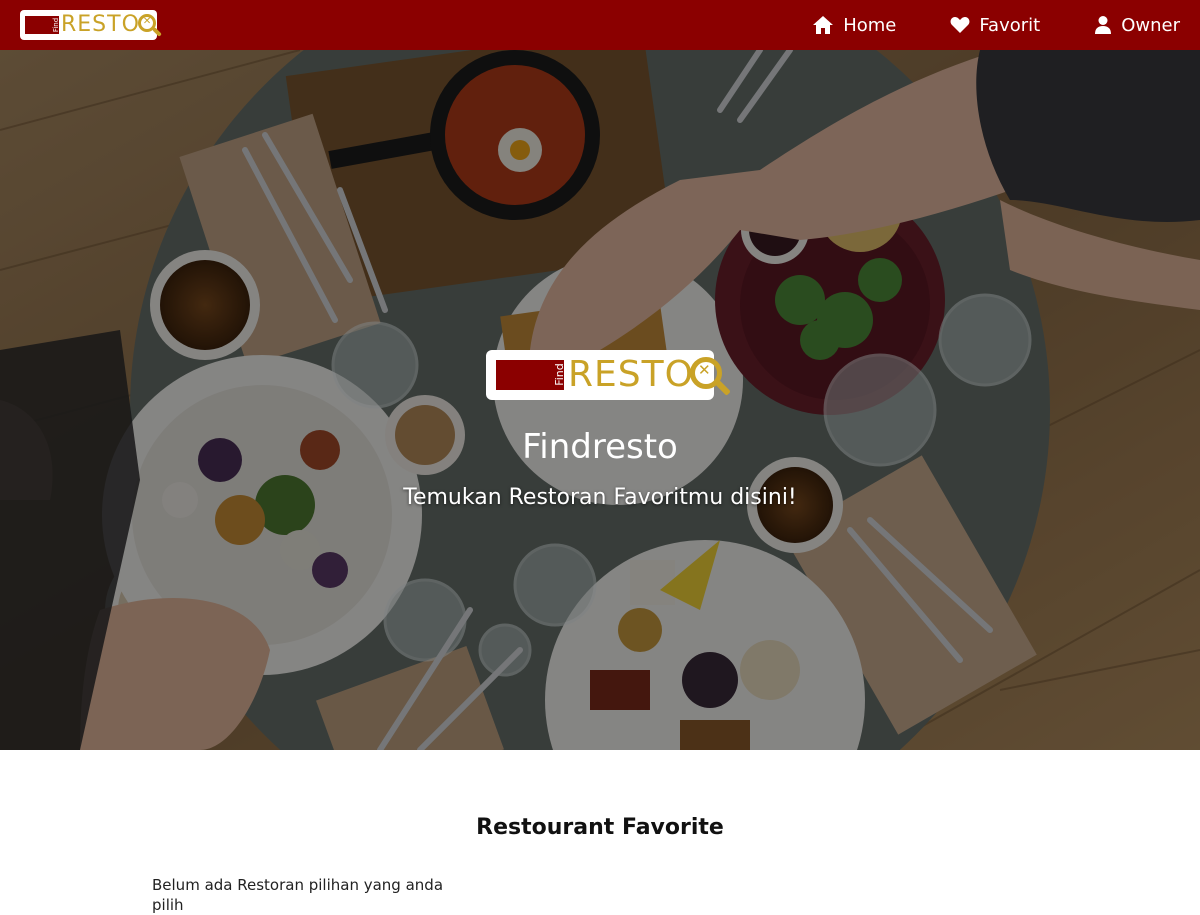 The height and width of the screenshot is (915, 1200). I want to click on brand-logo: Find RESTO ✕, so click(91, 25).